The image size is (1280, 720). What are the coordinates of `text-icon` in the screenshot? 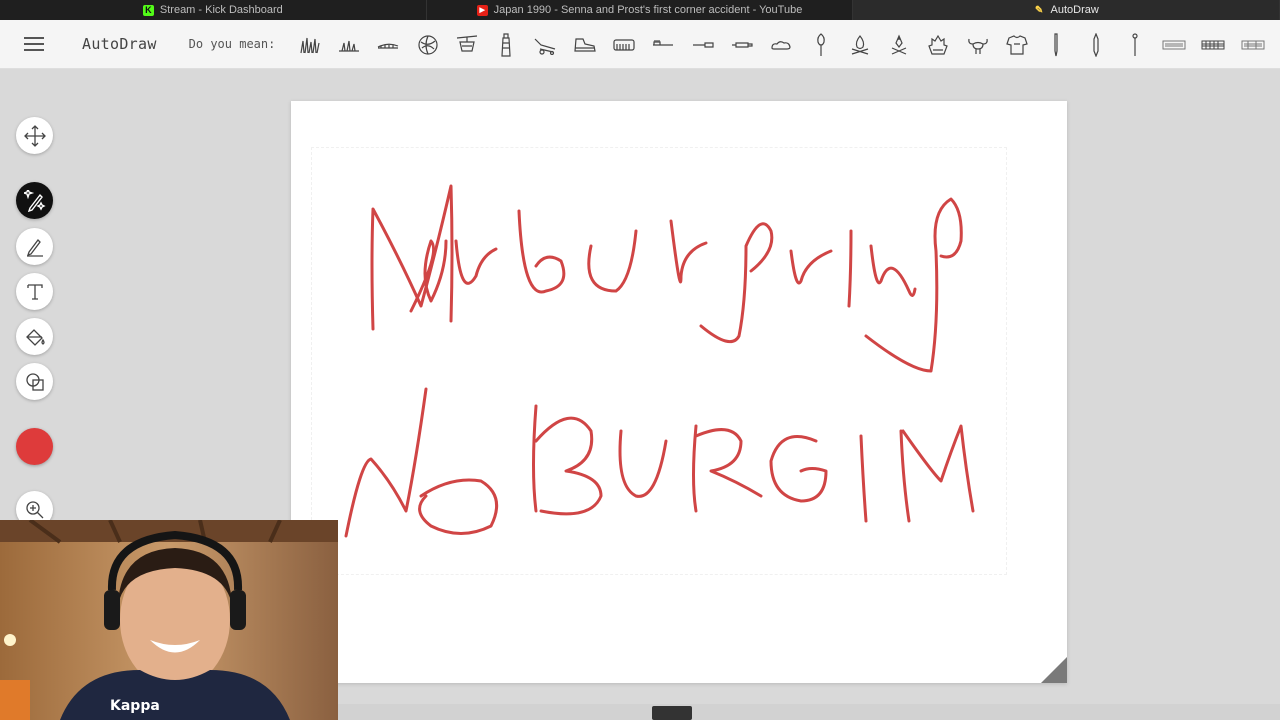 It's located at (34, 291).